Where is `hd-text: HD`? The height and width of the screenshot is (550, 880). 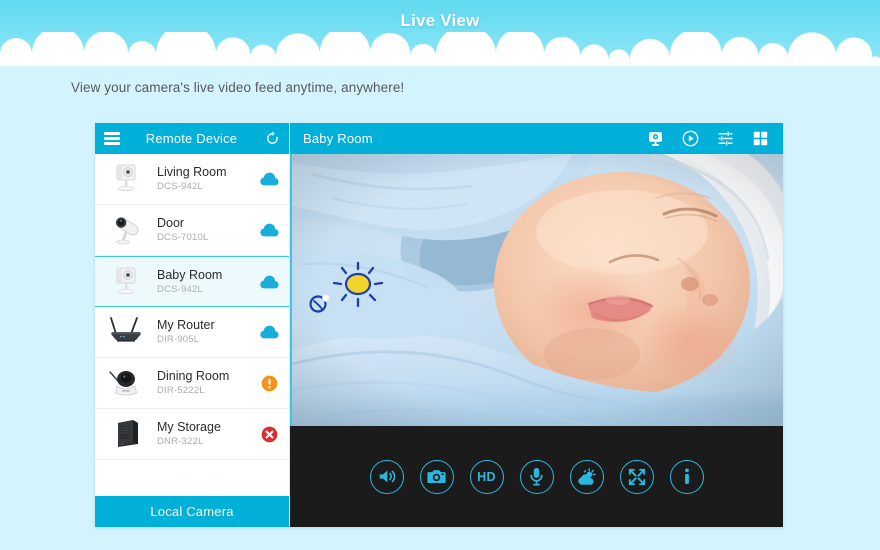
hd-text: HD is located at coordinates (486, 476).